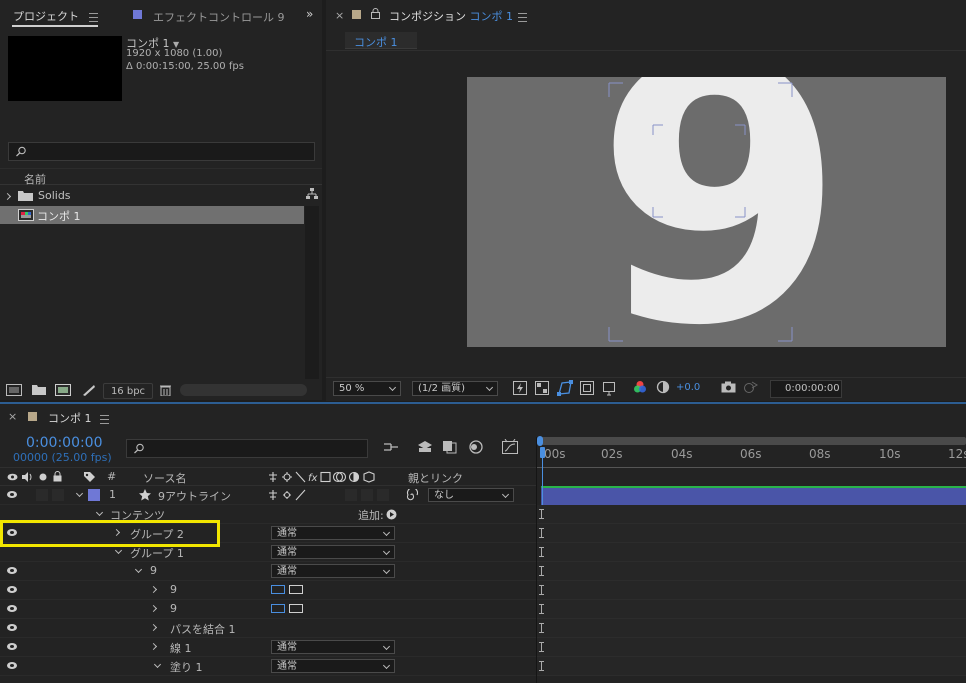 The image size is (966, 683). I want to click on add-label: 追加:, so click(371, 515).